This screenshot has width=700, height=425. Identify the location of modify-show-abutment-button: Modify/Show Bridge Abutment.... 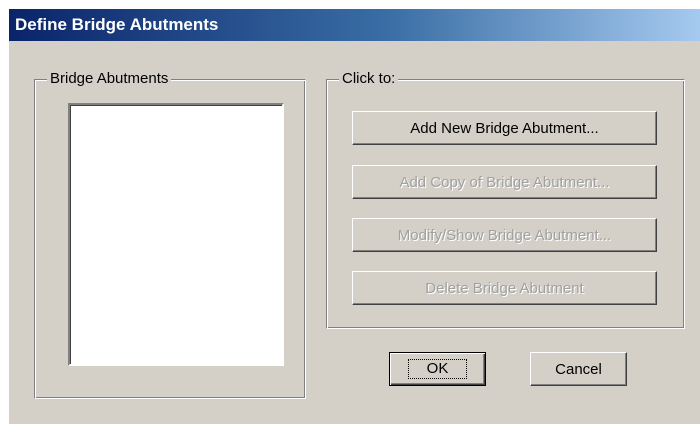
(504, 235).